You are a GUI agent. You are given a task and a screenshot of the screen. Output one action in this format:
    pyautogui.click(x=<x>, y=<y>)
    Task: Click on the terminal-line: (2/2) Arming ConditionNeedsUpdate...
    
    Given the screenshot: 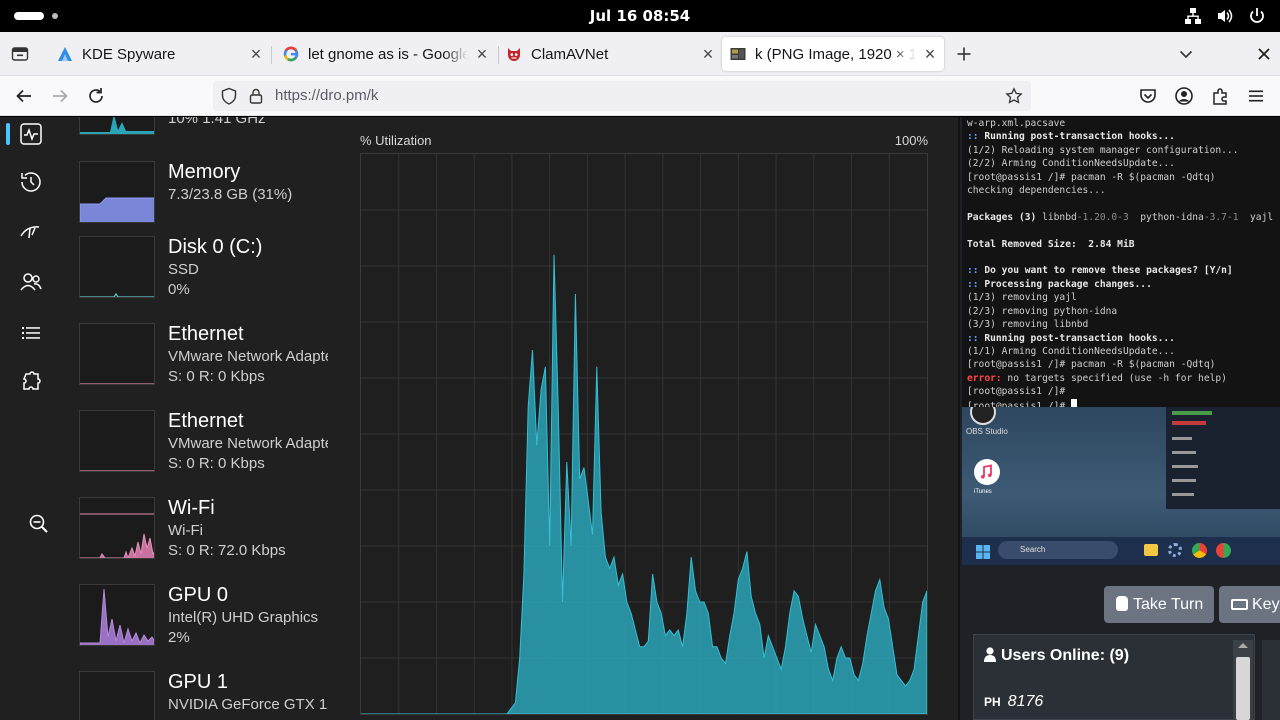 What is the action you would take?
    pyautogui.click(x=1071, y=164)
    